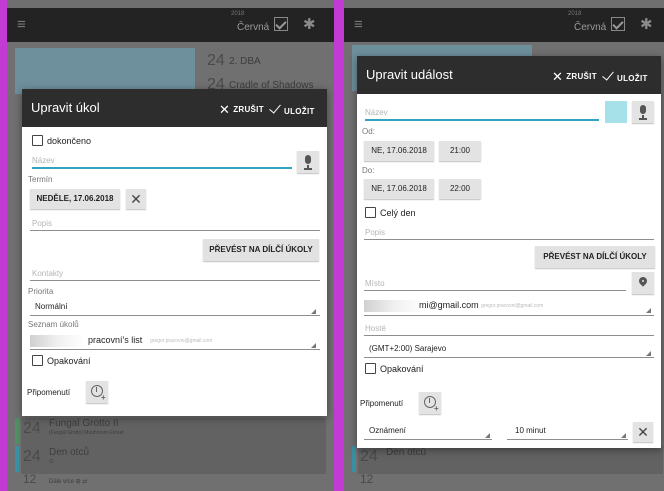 This screenshot has width=664, height=491. I want to click on priority-underline, so click(175, 315).